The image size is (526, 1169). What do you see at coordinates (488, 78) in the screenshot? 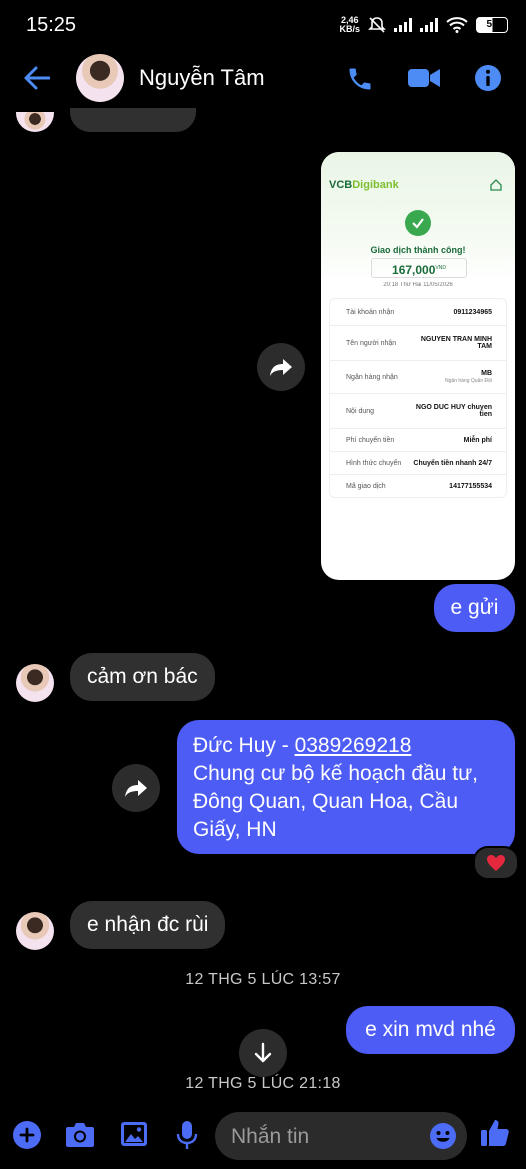
I see `info-icon` at bounding box center [488, 78].